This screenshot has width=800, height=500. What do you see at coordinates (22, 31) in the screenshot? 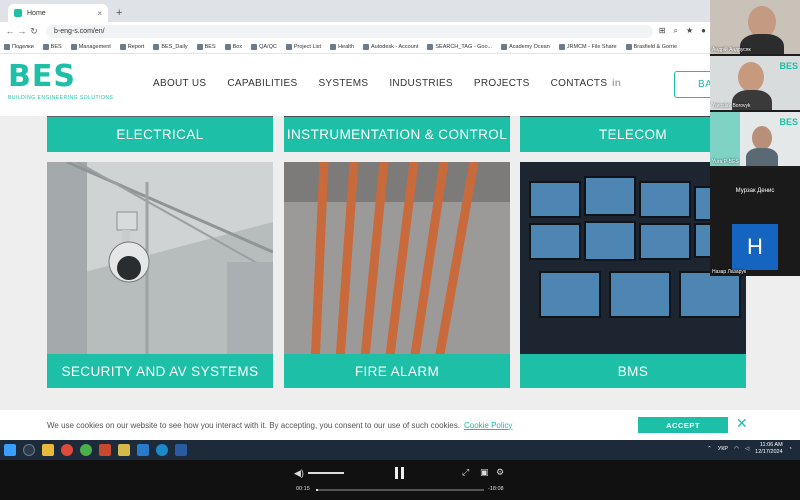
I see `forward-button: →` at bounding box center [22, 31].